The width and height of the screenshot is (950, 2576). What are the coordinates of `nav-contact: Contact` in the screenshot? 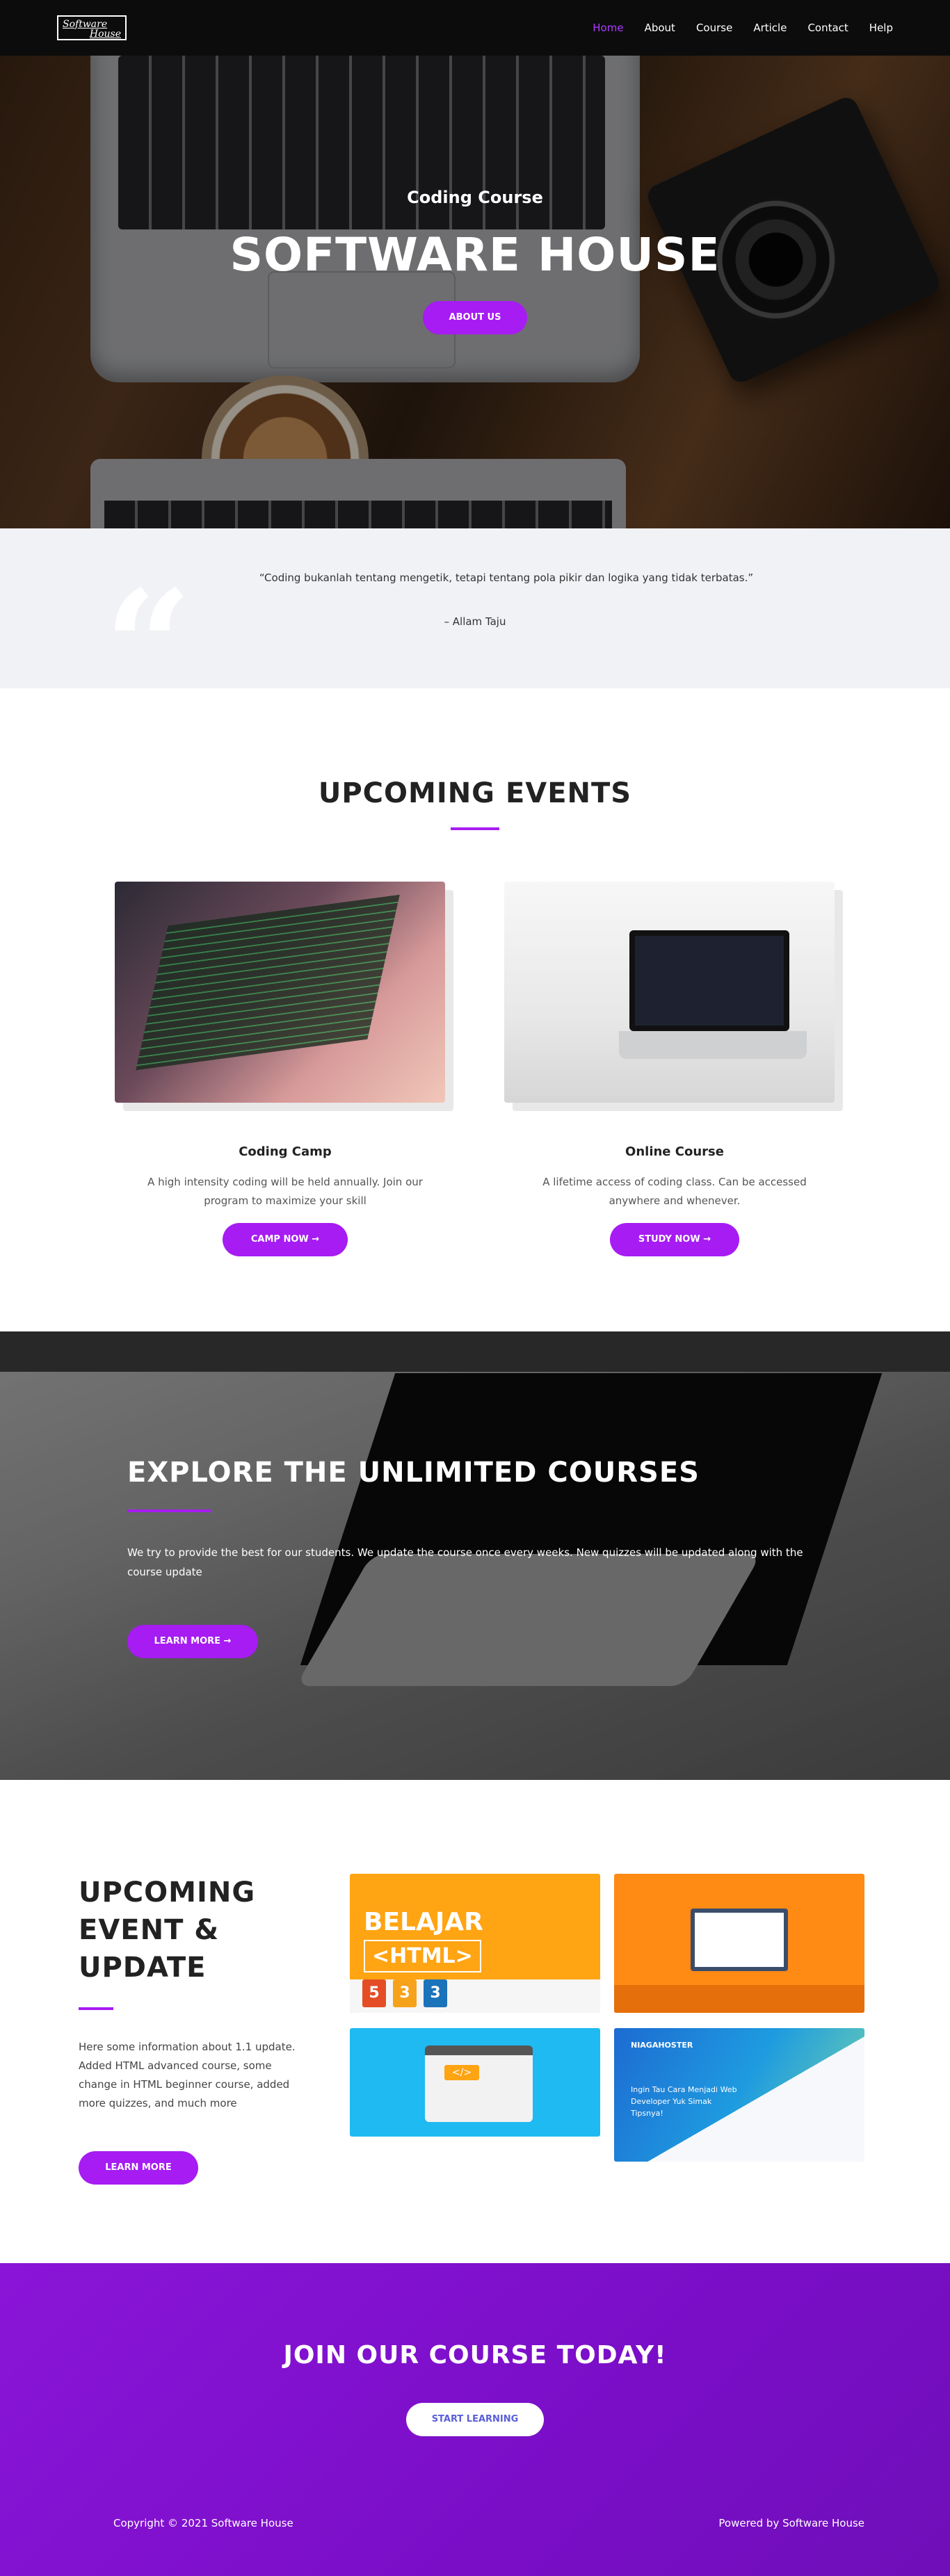 It's located at (827, 28).